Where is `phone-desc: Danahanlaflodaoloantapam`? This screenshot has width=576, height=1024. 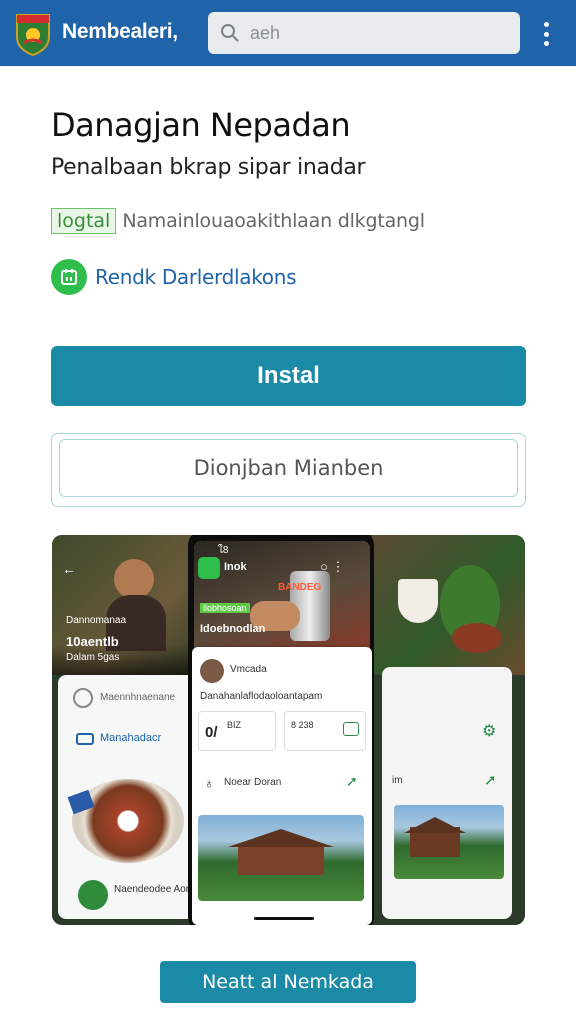 phone-desc: Danahanlaflodaoloantapam is located at coordinates (261, 696).